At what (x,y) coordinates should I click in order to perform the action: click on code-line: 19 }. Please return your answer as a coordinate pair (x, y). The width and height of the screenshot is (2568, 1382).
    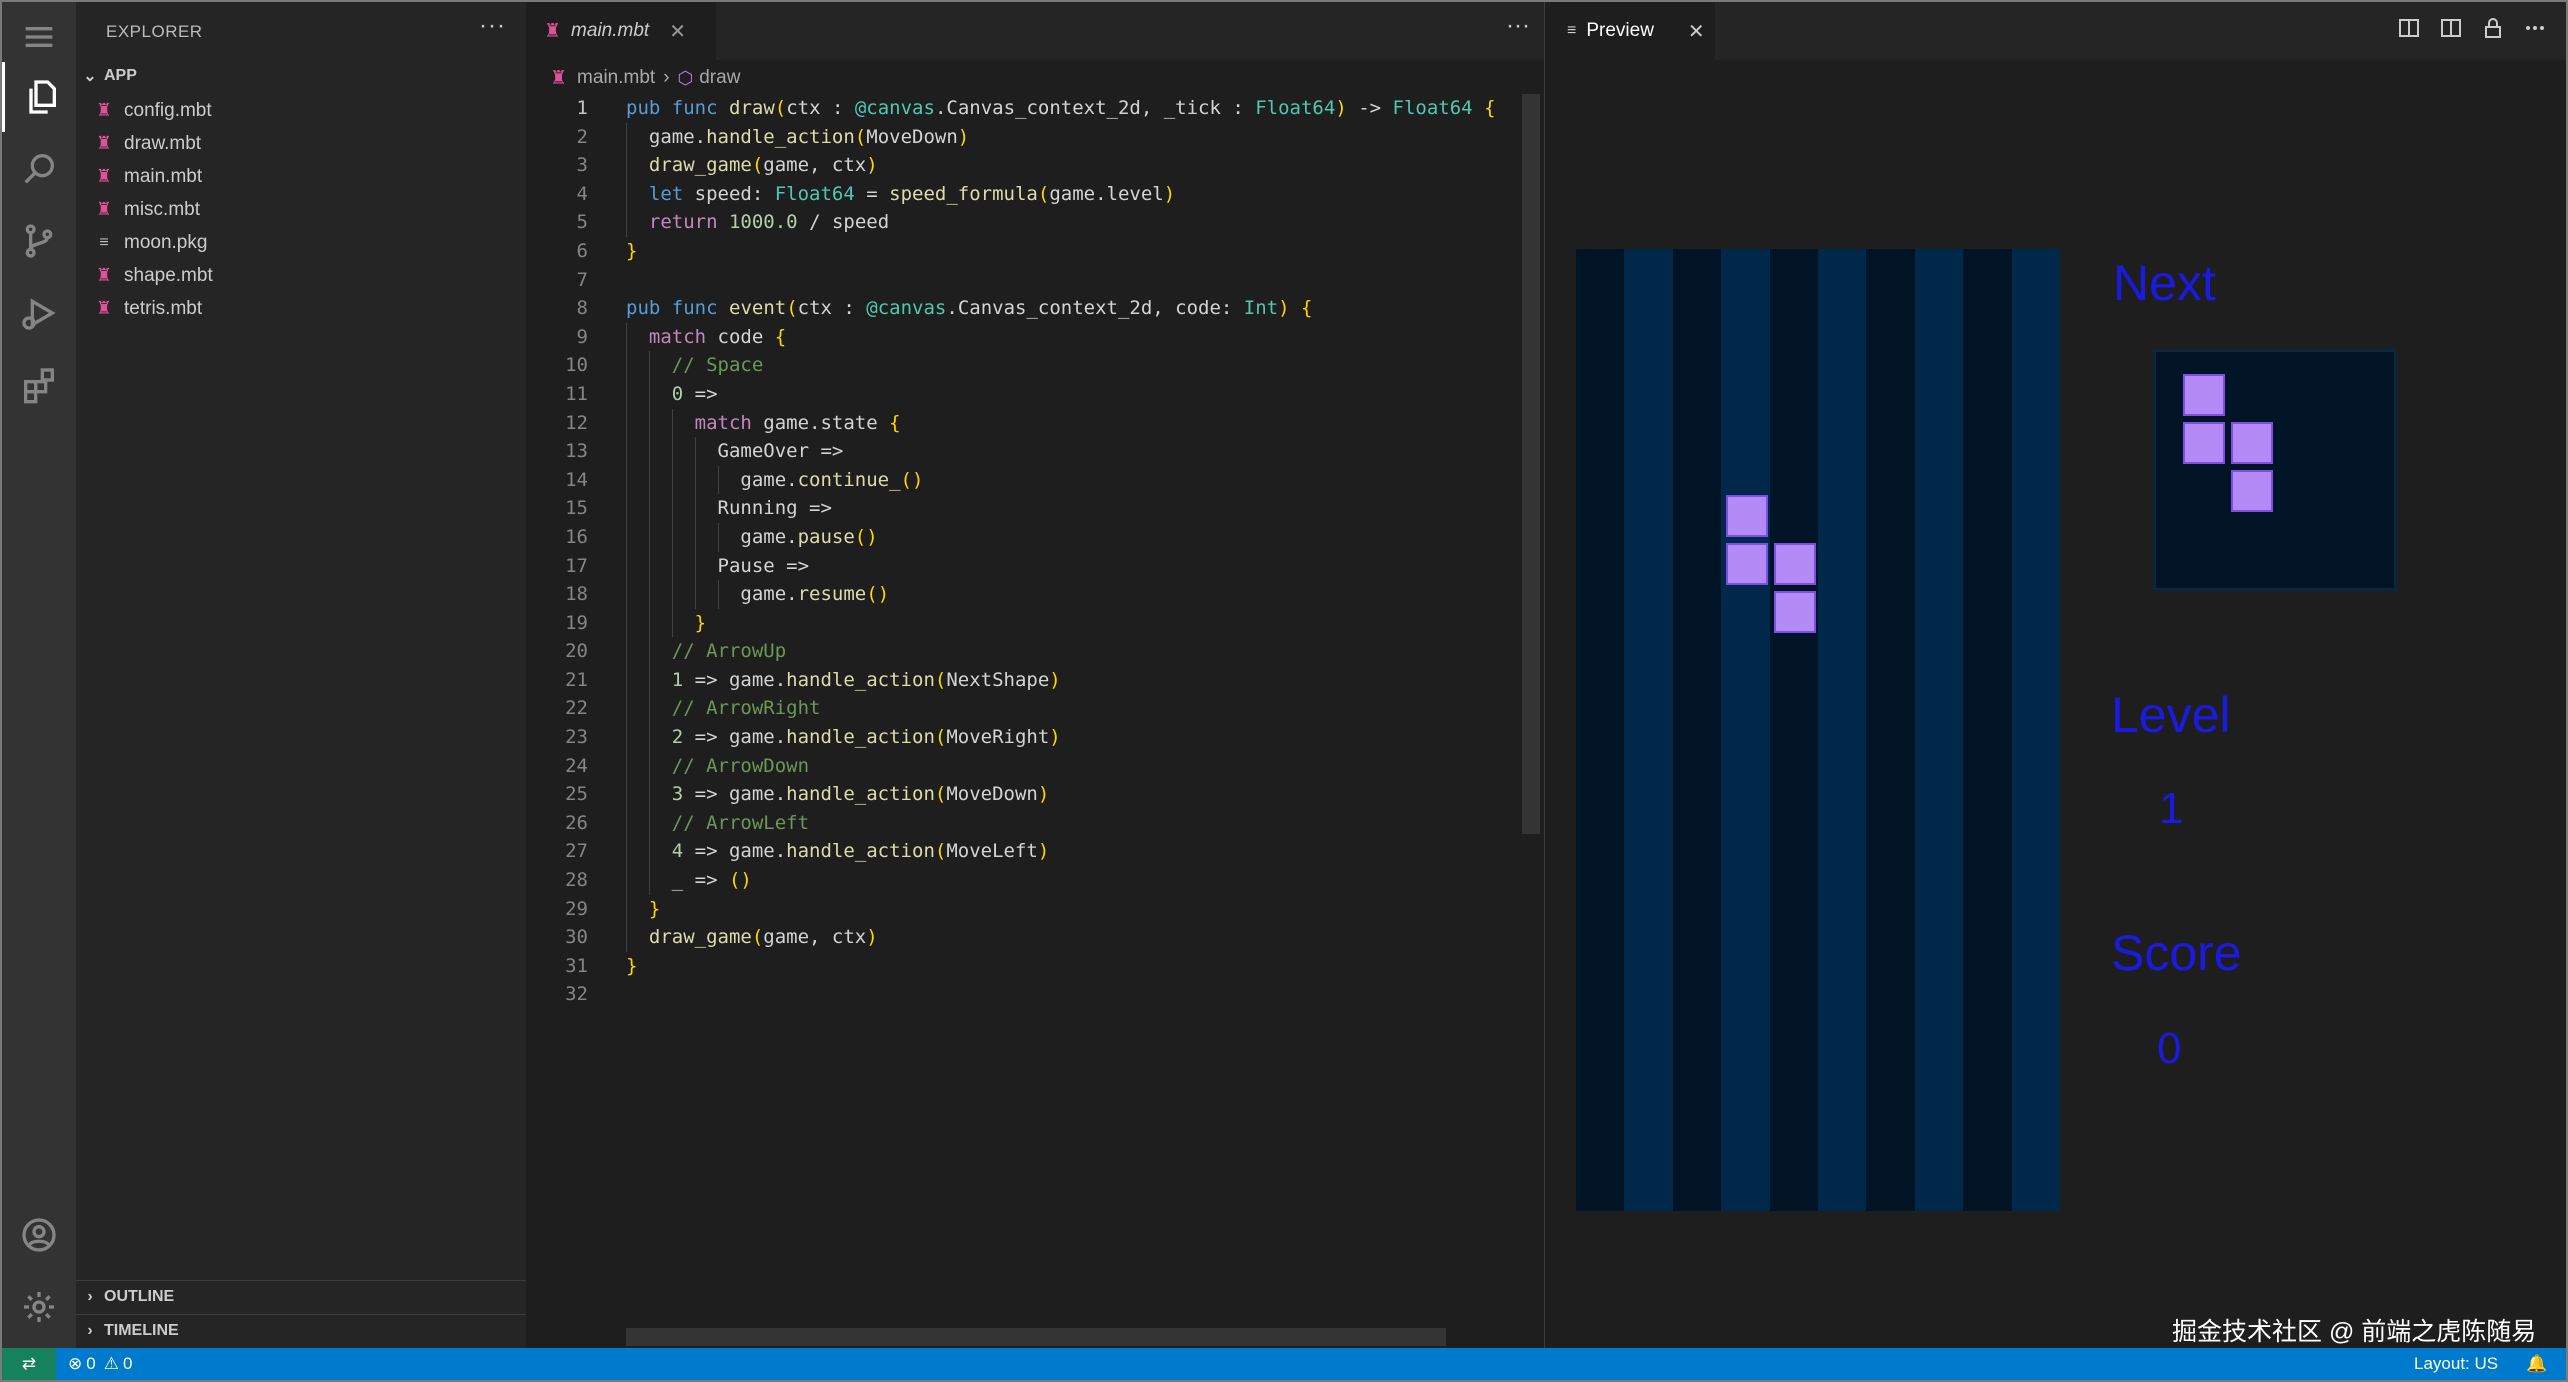
    Looking at the image, I should click on (1026, 623).